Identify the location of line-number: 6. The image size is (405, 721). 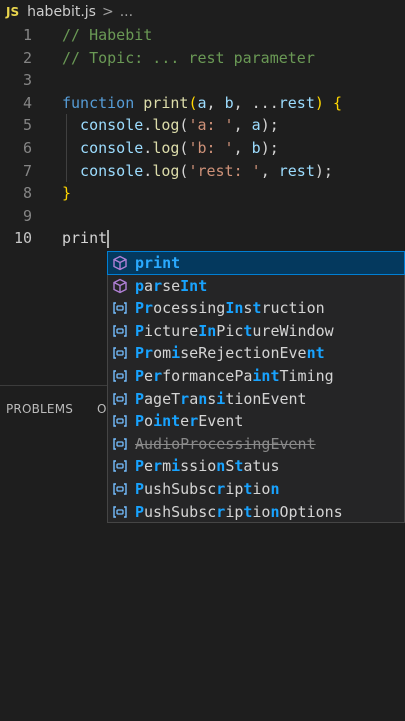
(27, 148).